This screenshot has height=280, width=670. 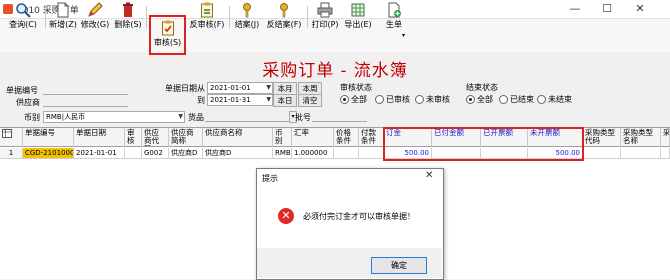 I want to click on cell-more, so click(x=665, y=153).